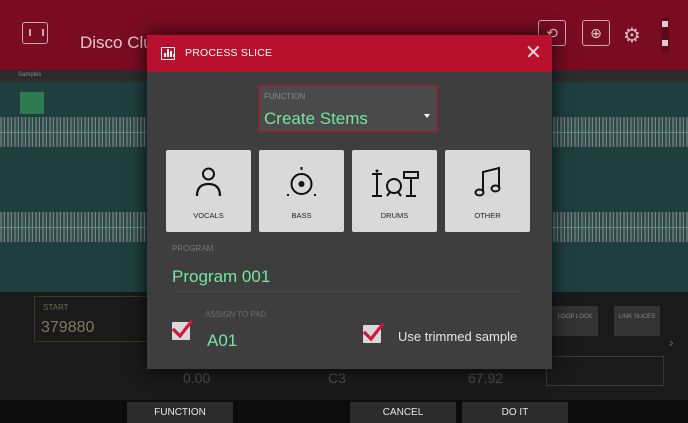  What do you see at coordinates (348, 108) in the screenshot?
I see `function-dropdown: FUNCTION Create Stems` at bounding box center [348, 108].